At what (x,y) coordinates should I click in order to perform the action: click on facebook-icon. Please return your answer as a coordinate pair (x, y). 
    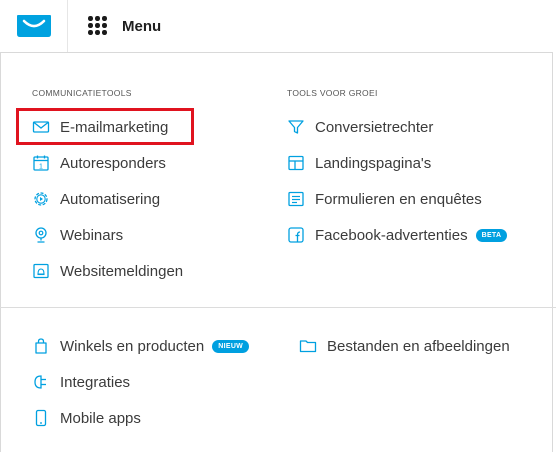
    Looking at the image, I should click on (296, 235).